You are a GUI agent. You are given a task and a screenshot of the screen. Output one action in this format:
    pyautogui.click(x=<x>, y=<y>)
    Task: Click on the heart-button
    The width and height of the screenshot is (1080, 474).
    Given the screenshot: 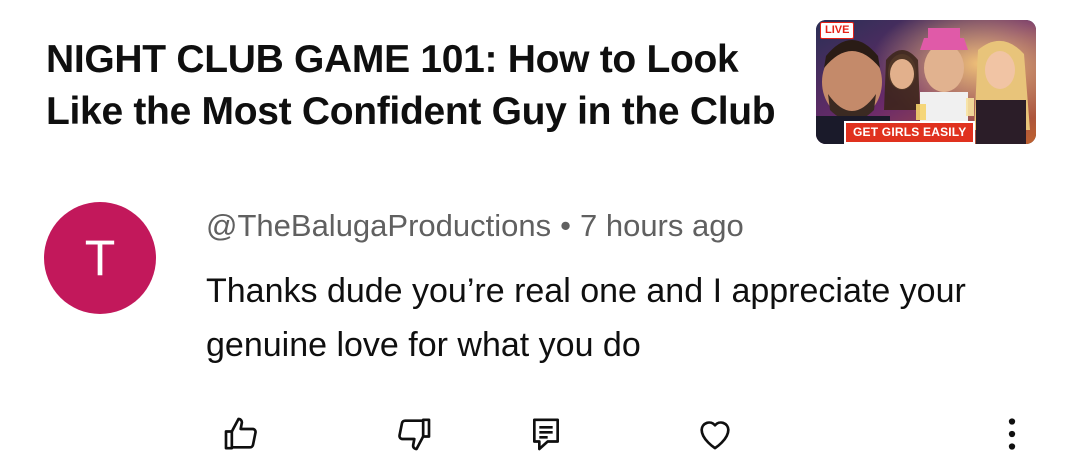 What is the action you would take?
    pyautogui.click(x=715, y=434)
    